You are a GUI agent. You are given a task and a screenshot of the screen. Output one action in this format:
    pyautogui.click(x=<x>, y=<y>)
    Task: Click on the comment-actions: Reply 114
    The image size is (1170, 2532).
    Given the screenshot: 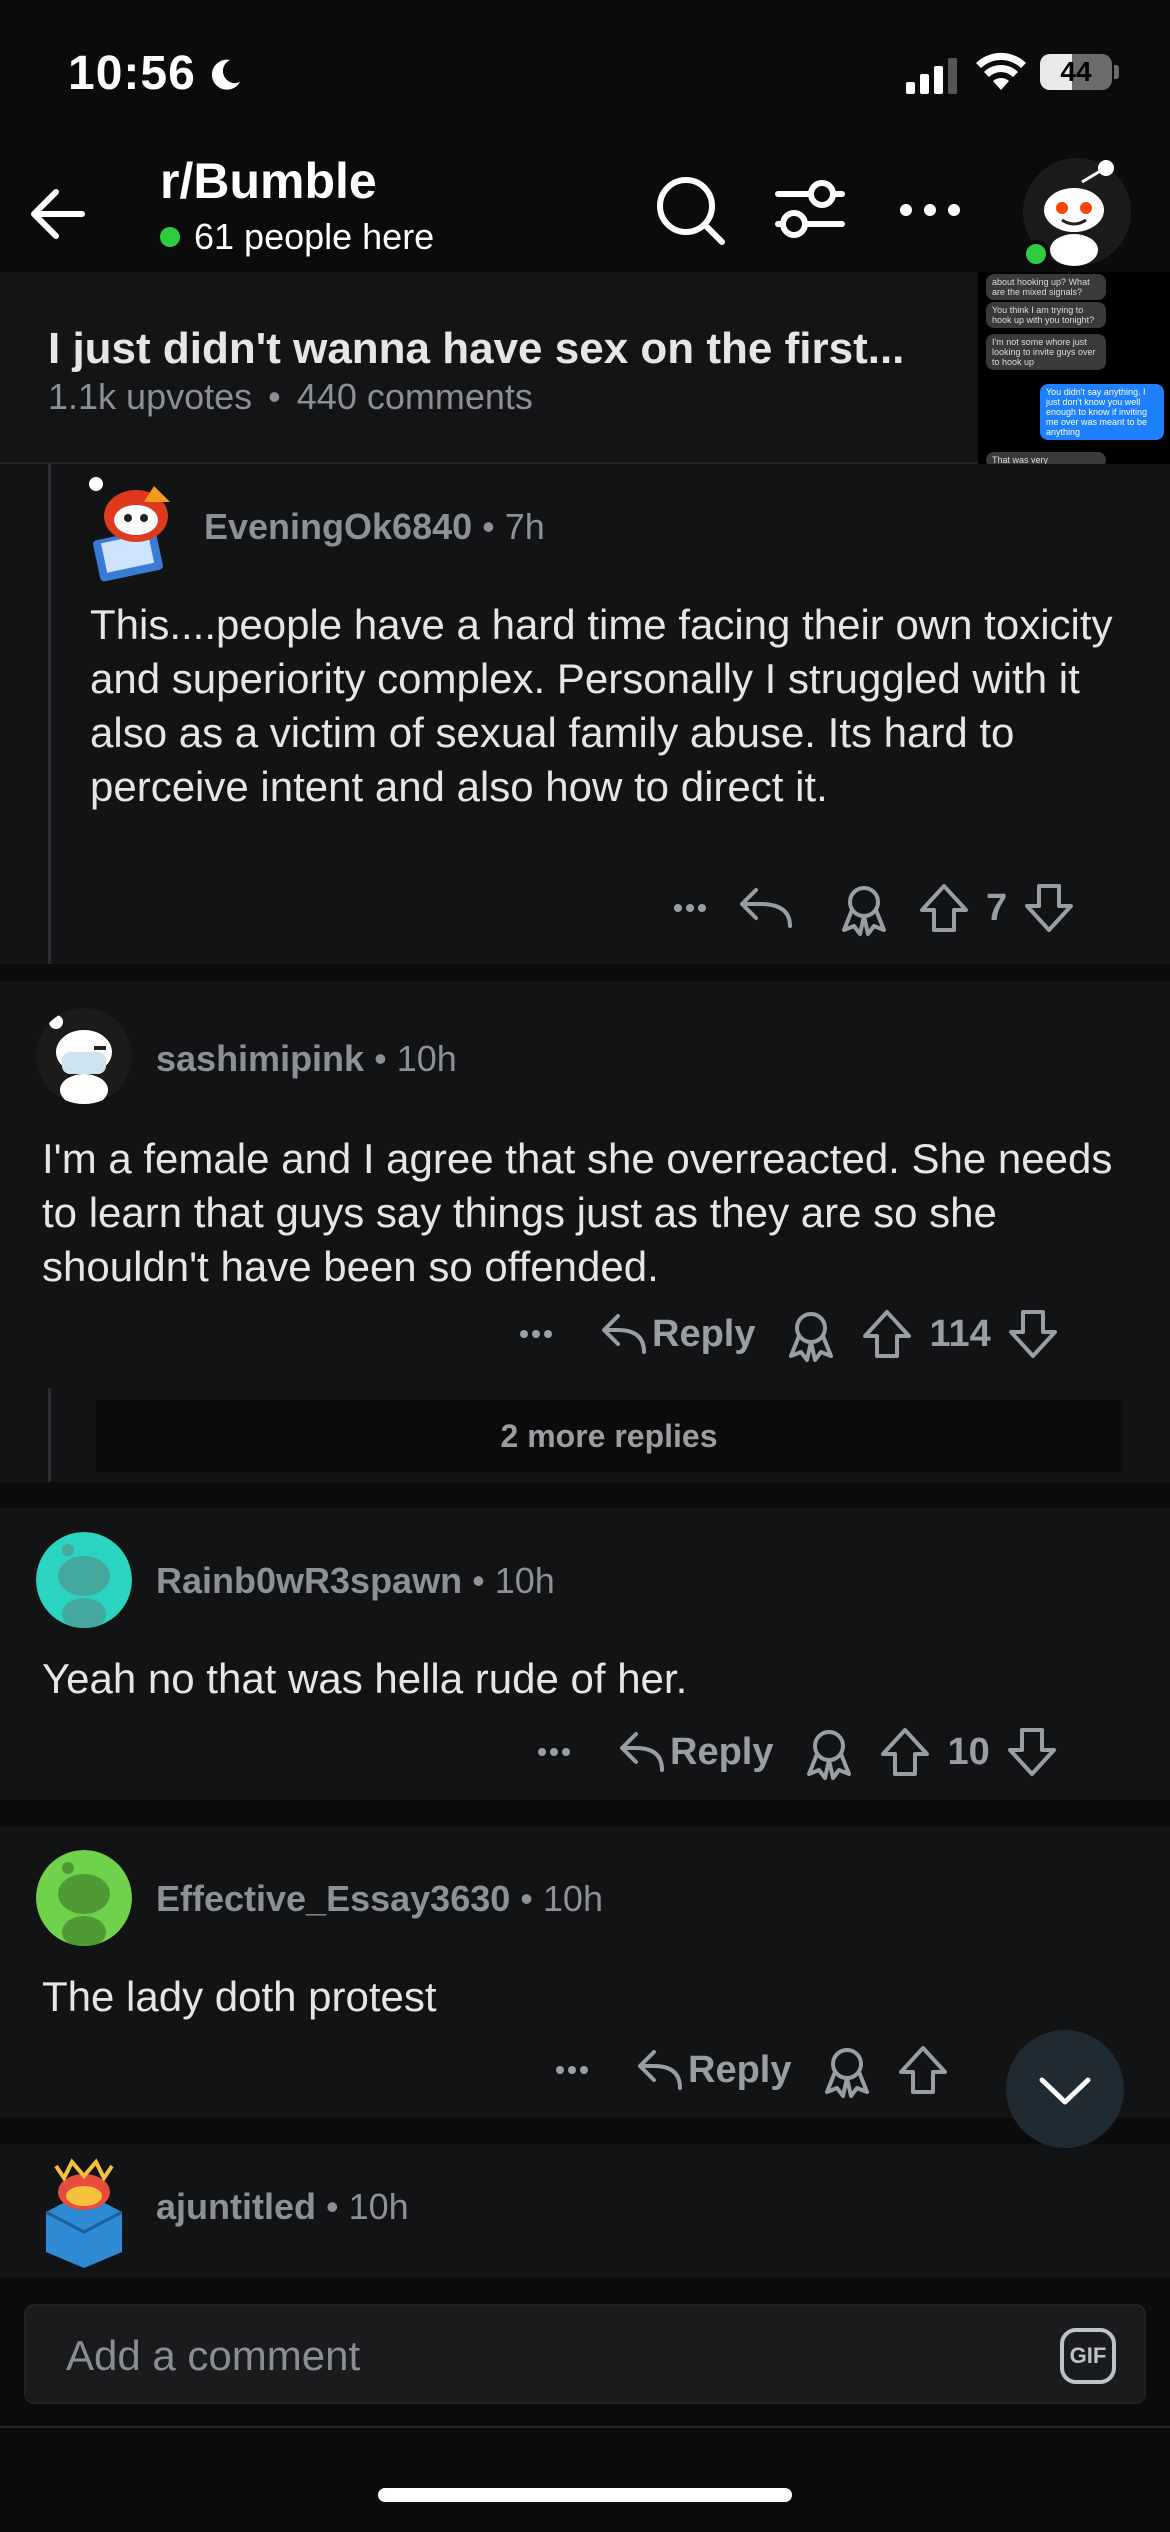 What is the action you would take?
    pyautogui.click(x=785, y=1334)
    